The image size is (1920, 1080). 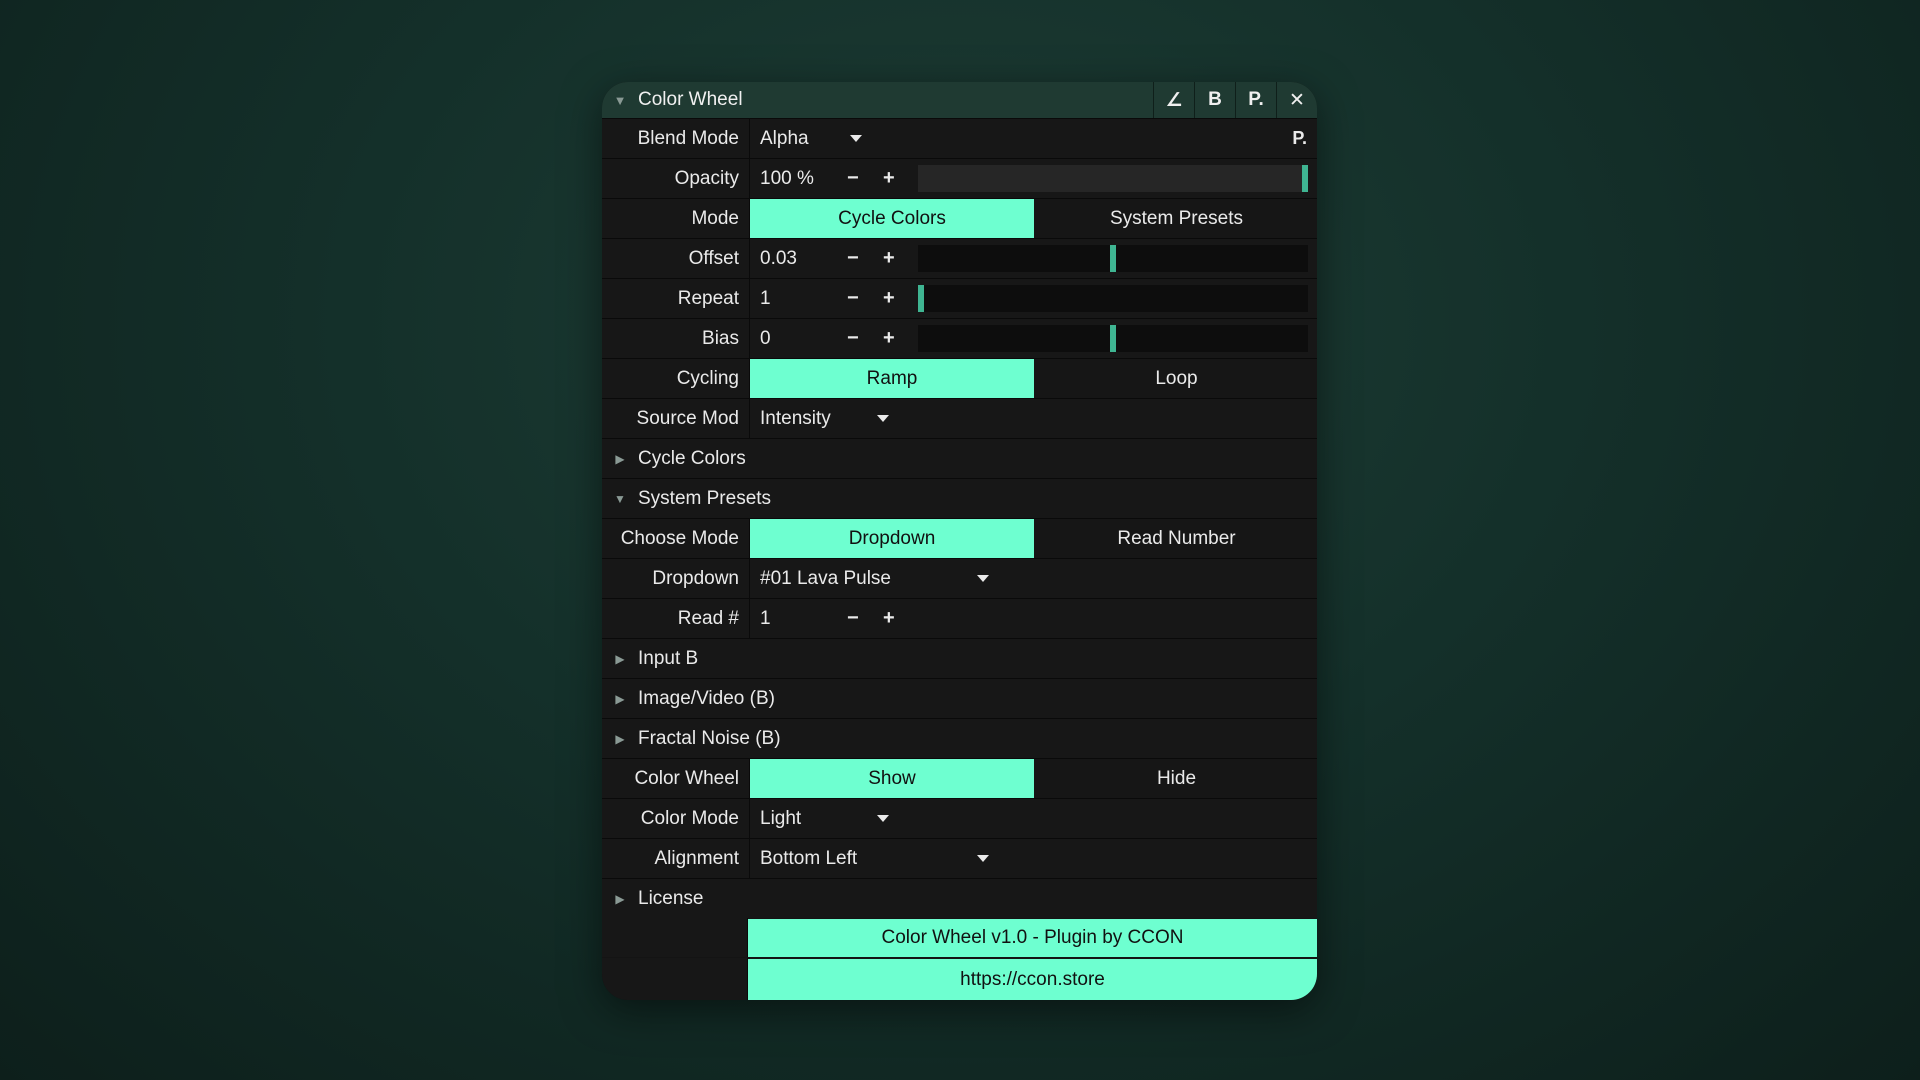 I want to click on mode-row: Mode Cycle Colors System Presets, so click(x=959, y=218).